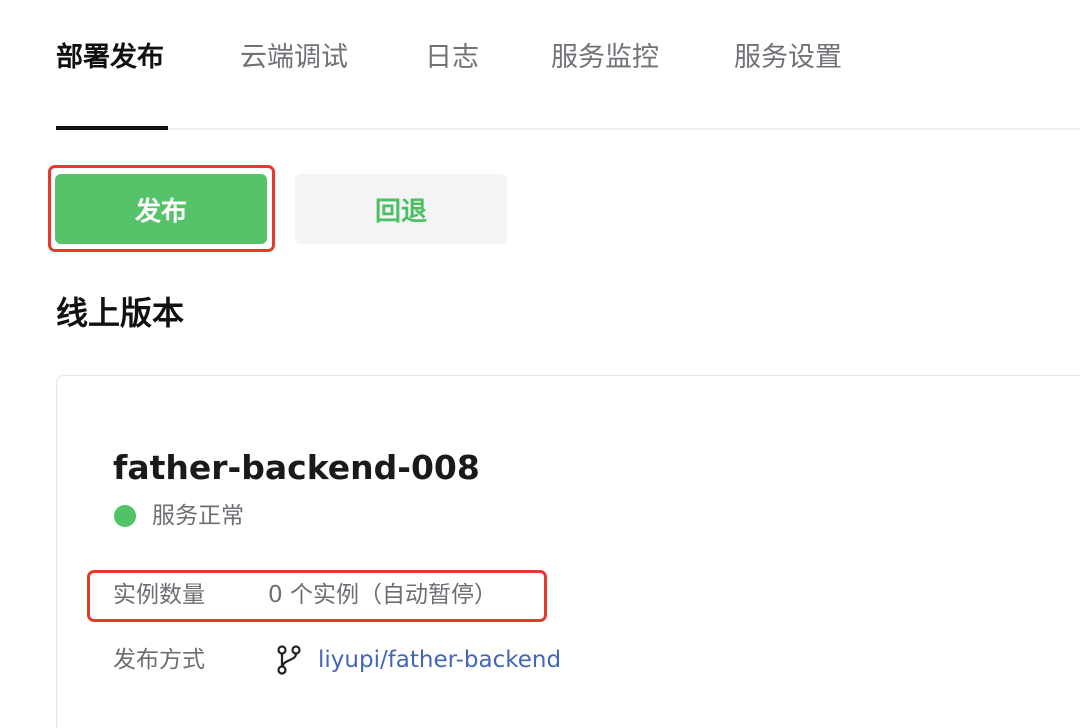 This screenshot has height=728, width=1080. I want to click on service-status: 服务正常, so click(198, 516).